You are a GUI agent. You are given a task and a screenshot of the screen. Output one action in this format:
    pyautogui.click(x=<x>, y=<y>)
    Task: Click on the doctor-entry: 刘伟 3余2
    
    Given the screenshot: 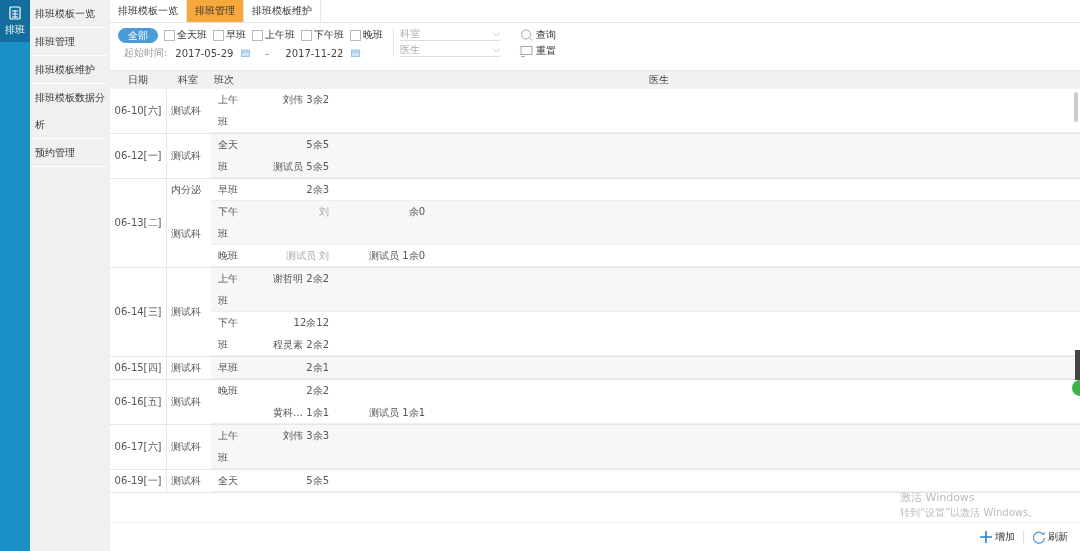 What is the action you would take?
    pyautogui.click(x=306, y=99)
    